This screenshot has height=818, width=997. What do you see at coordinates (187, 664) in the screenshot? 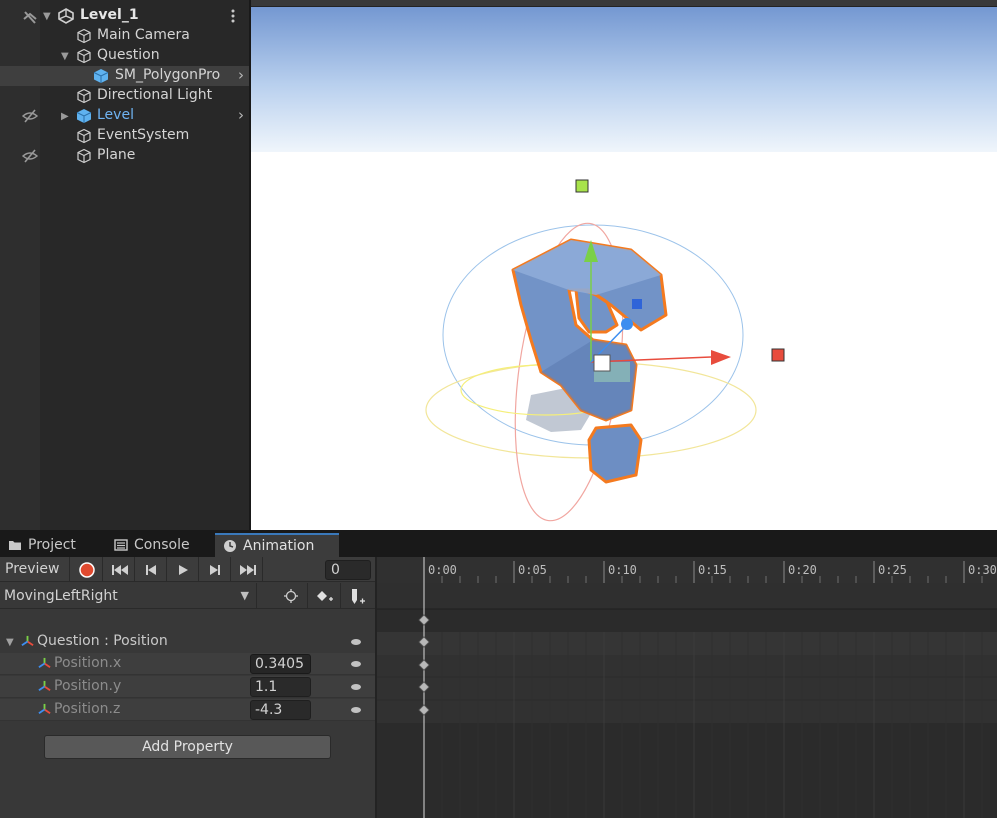
I see `property-row-position-x: Position.x 0.3405` at bounding box center [187, 664].